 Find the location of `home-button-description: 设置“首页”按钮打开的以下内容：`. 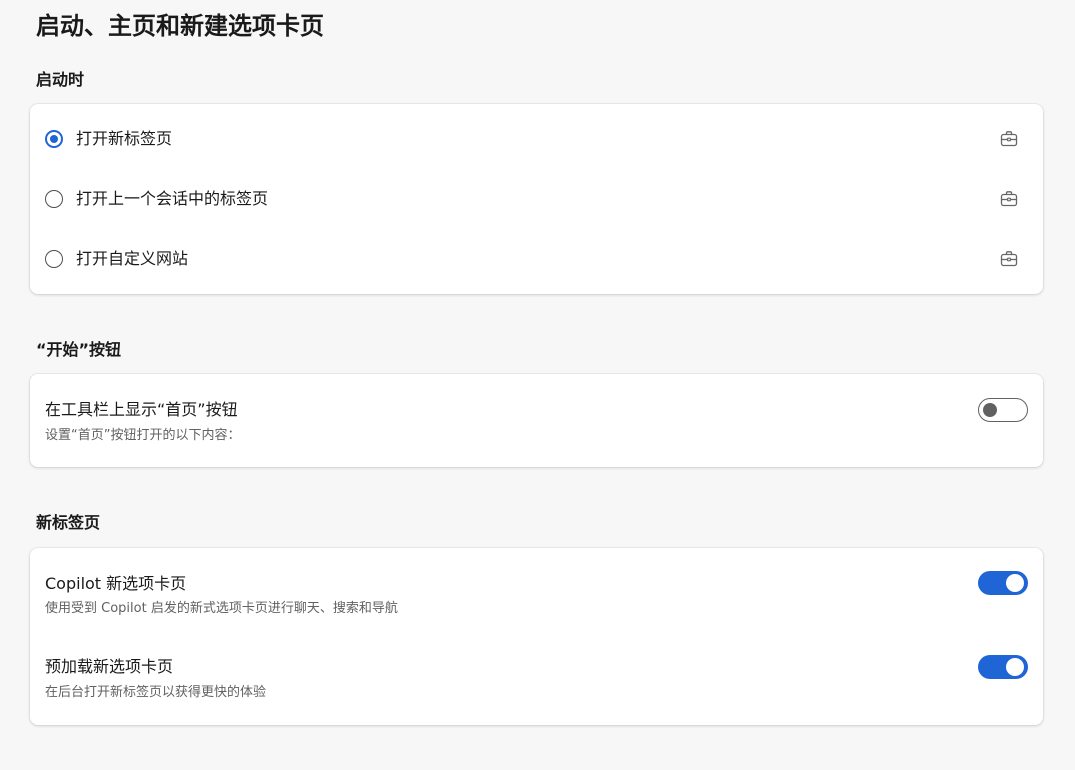

home-button-description: 设置“首页”按钮打开的以下内容： is located at coordinates (143, 435).